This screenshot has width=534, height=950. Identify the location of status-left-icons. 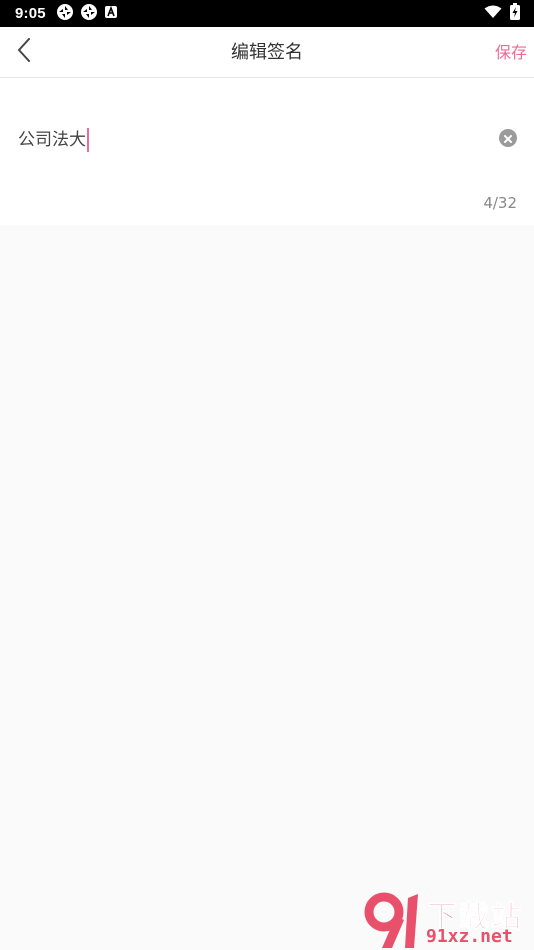
(87, 14).